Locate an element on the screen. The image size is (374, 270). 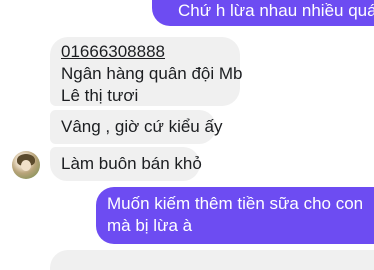
message-line: mà bị lừa à is located at coordinates (150, 225).